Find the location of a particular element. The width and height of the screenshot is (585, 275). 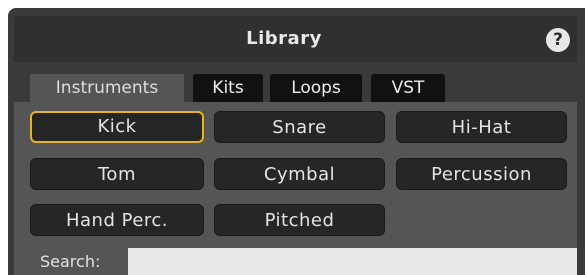

category-button-hand-perc: Hand Perc. is located at coordinates (117, 220).